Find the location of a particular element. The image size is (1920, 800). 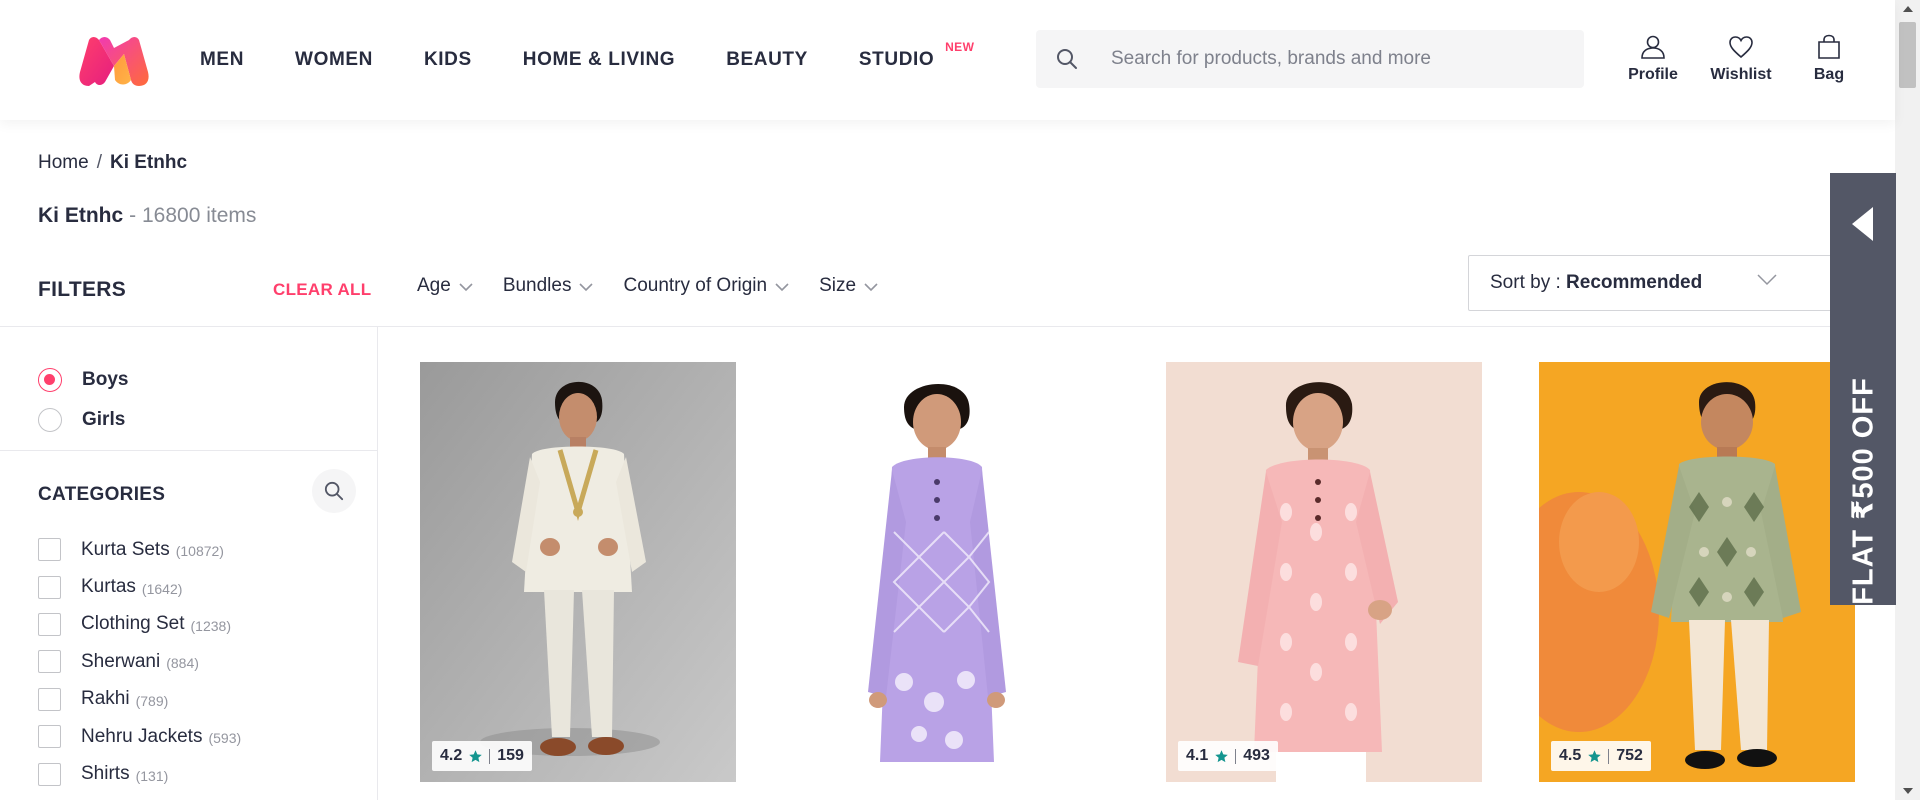

scroll-down-arrow is located at coordinates (1908, 791).